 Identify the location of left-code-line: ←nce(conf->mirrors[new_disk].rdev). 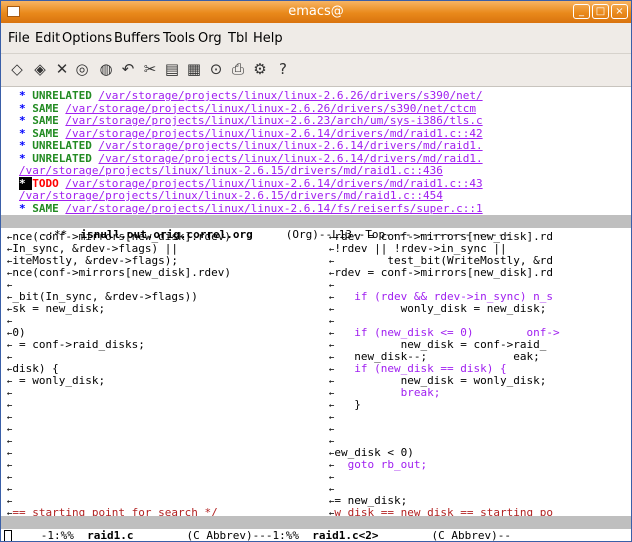
(119, 272).